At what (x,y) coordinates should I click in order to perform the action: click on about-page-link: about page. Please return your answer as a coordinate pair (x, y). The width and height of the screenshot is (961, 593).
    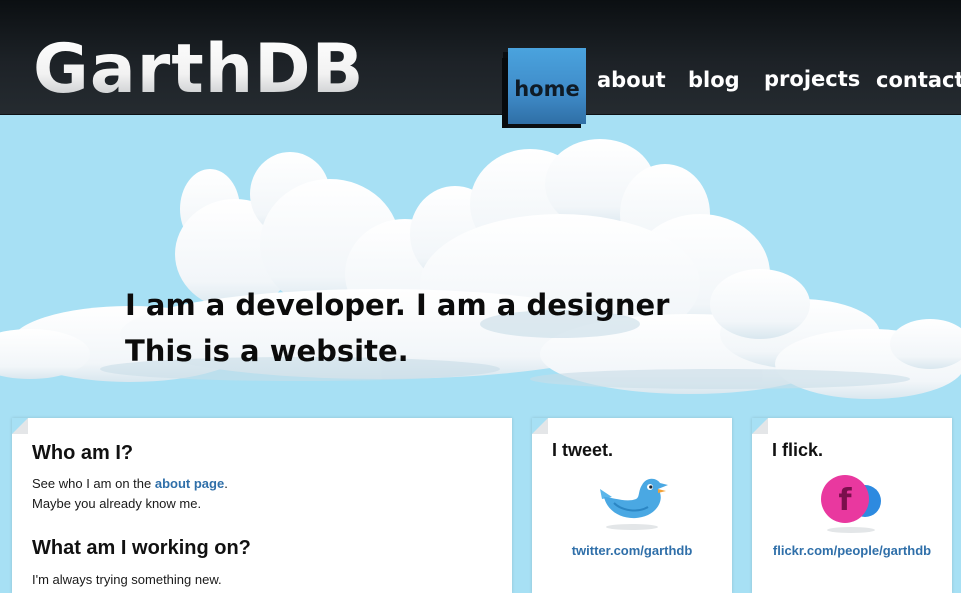
    Looking at the image, I should click on (189, 483).